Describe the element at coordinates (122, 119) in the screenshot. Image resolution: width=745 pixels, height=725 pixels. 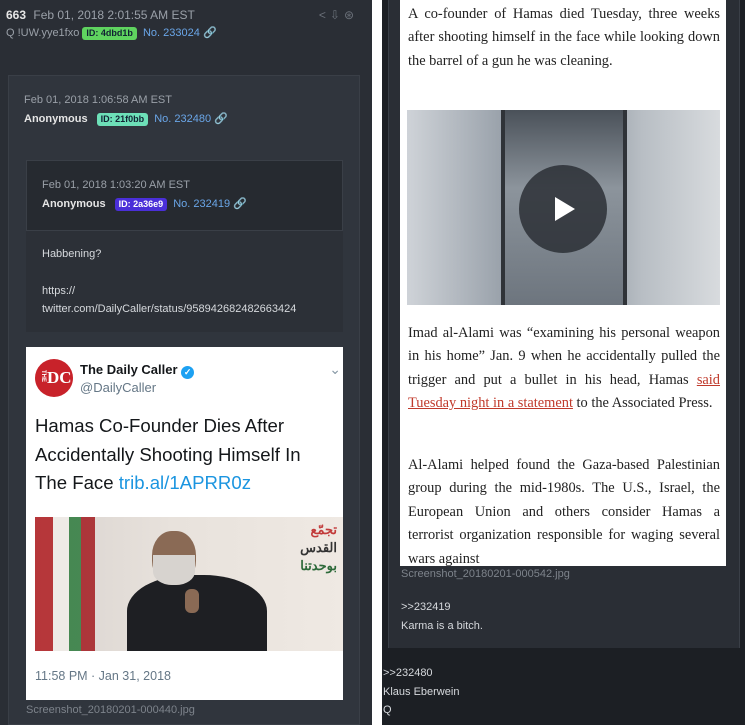
I see `id-badge: ID: 21f0bb` at that location.